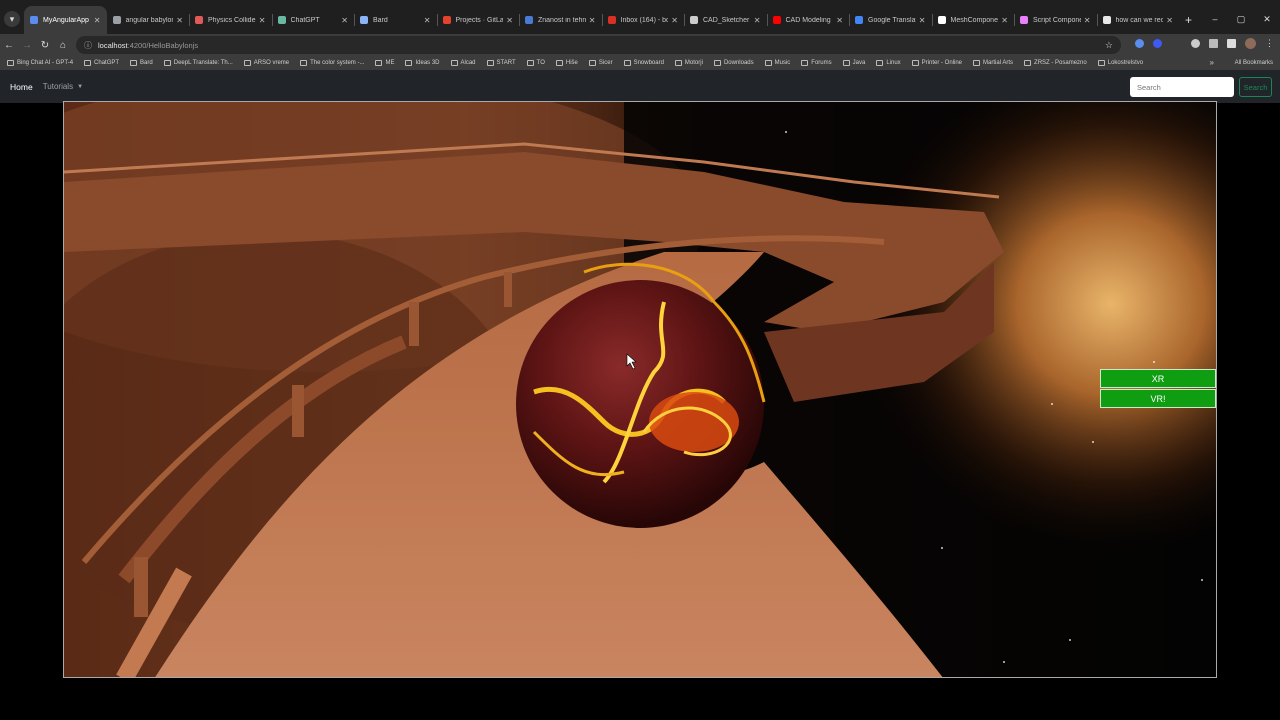 This screenshot has height=720, width=1280. What do you see at coordinates (1241, 19) in the screenshot?
I see `maximize-button: ▢` at bounding box center [1241, 19].